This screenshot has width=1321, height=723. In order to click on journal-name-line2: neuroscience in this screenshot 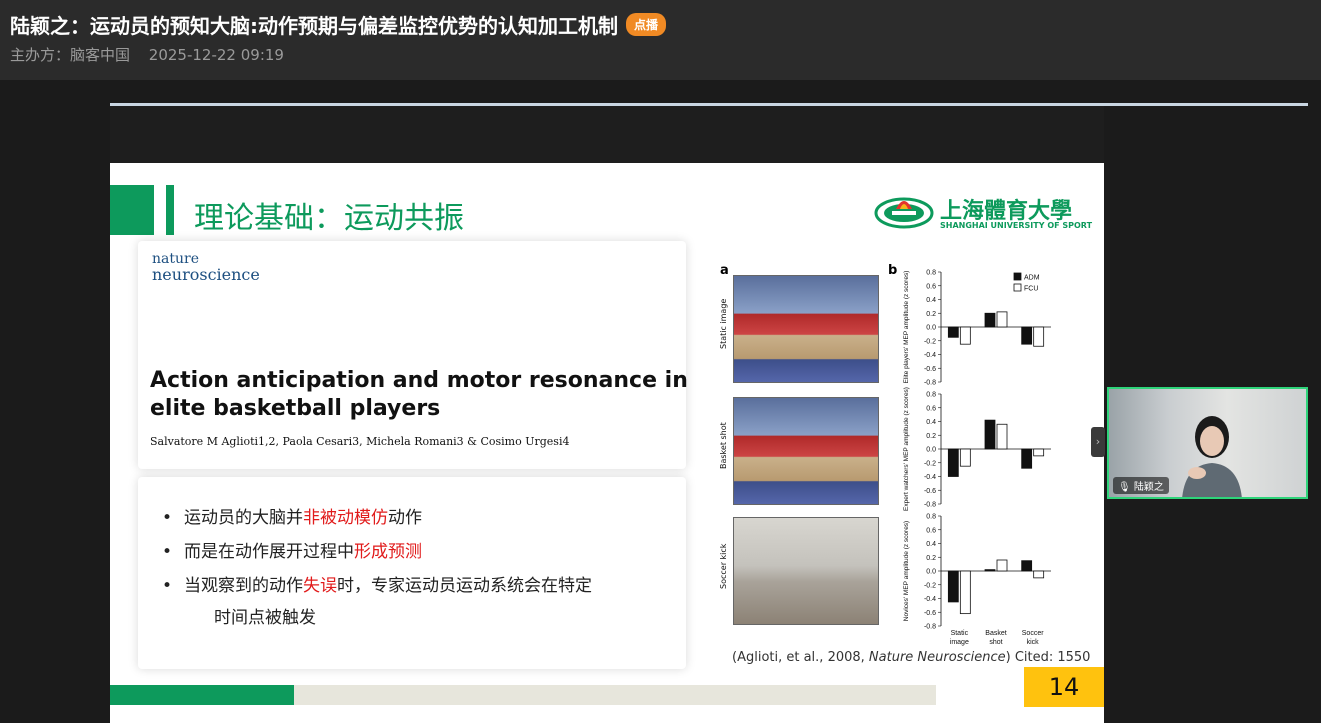, I will do `click(206, 274)`.